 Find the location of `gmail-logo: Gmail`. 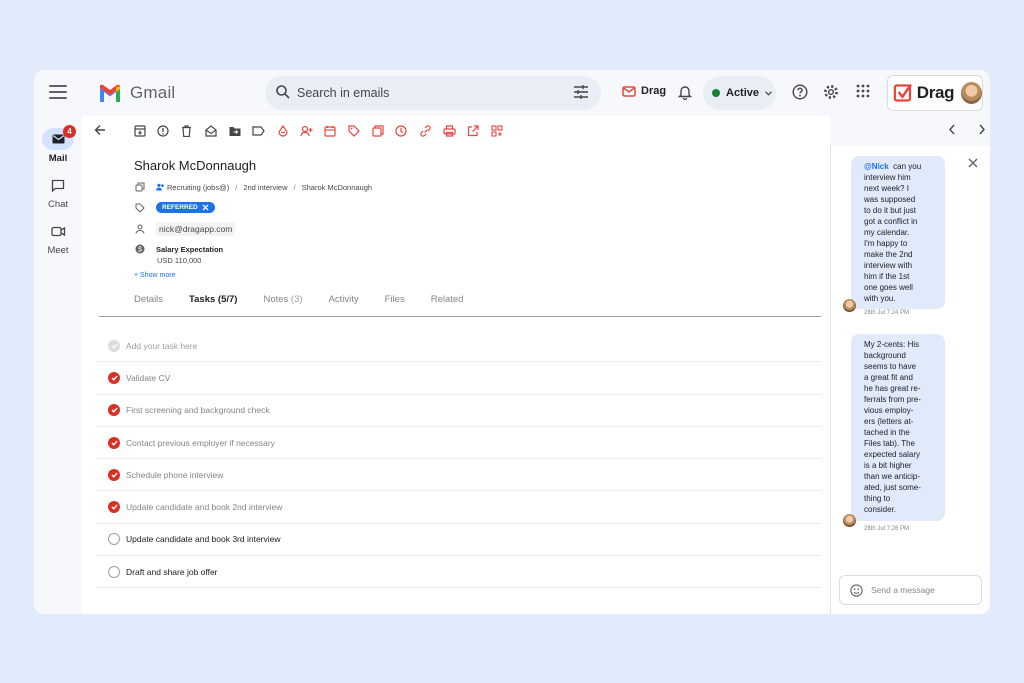

gmail-logo: Gmail is located at coordinates (136, 93).